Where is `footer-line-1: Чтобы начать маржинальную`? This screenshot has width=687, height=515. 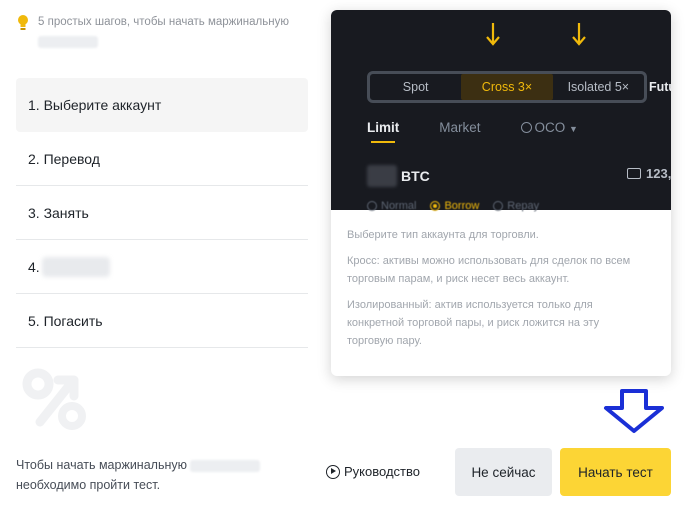
footer-line-1: Чтобы начать маржинальную is located at coordinates (101, 465).